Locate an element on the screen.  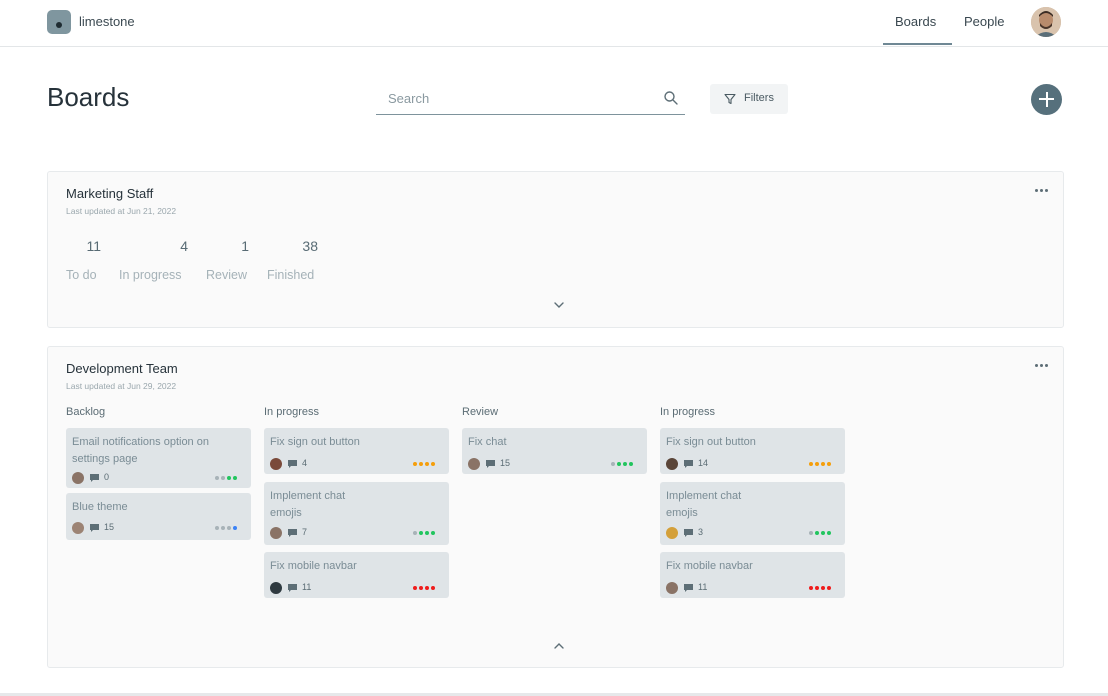
card-title: Blue theme is located at coordinates (100, 507).